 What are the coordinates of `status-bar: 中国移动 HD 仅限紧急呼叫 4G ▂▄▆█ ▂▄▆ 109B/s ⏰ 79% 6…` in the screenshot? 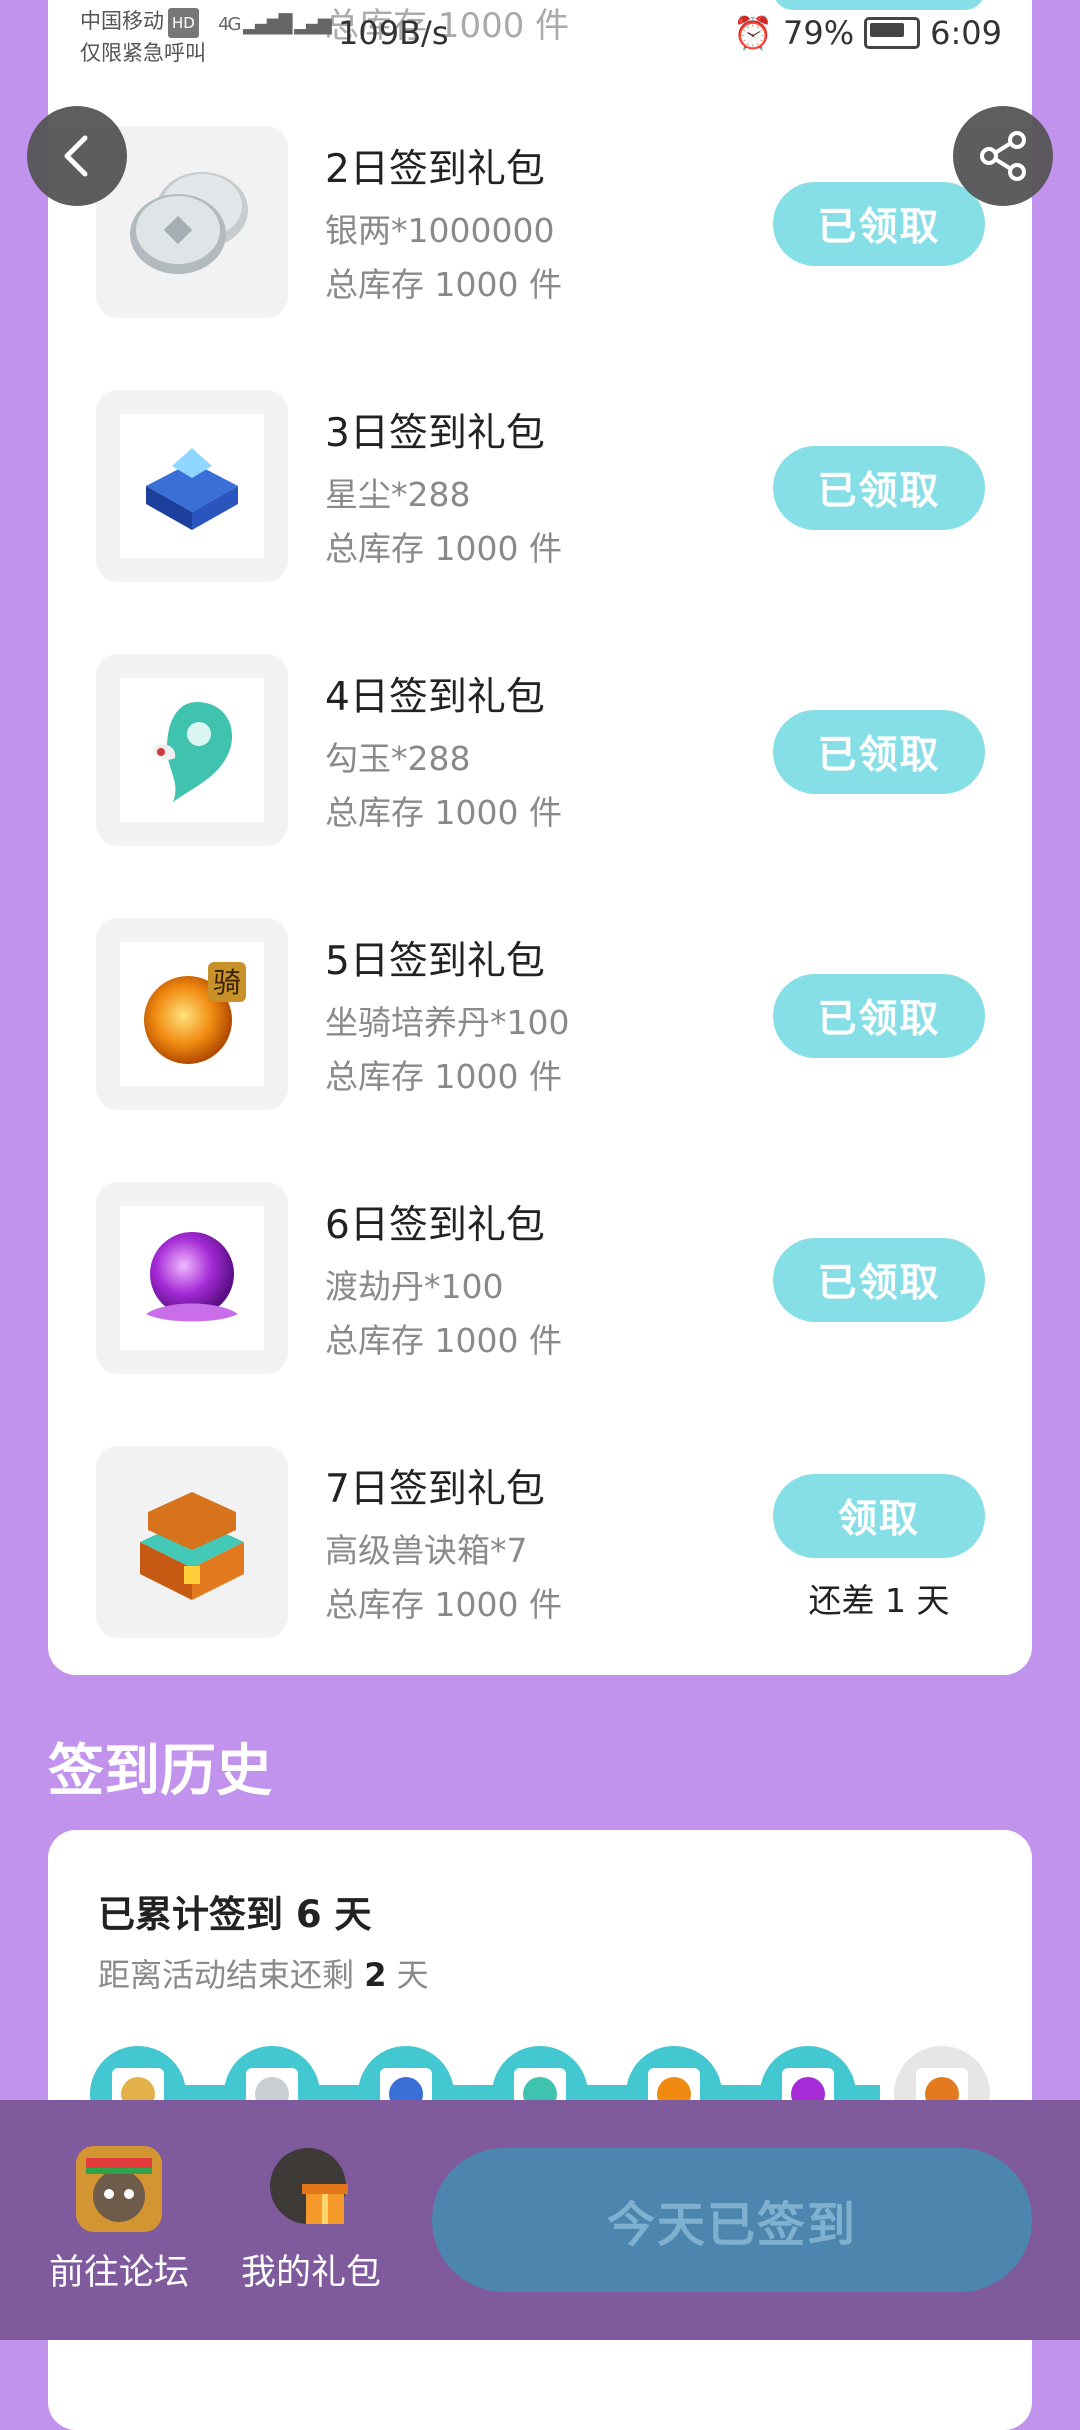 It's located at (540, 35).